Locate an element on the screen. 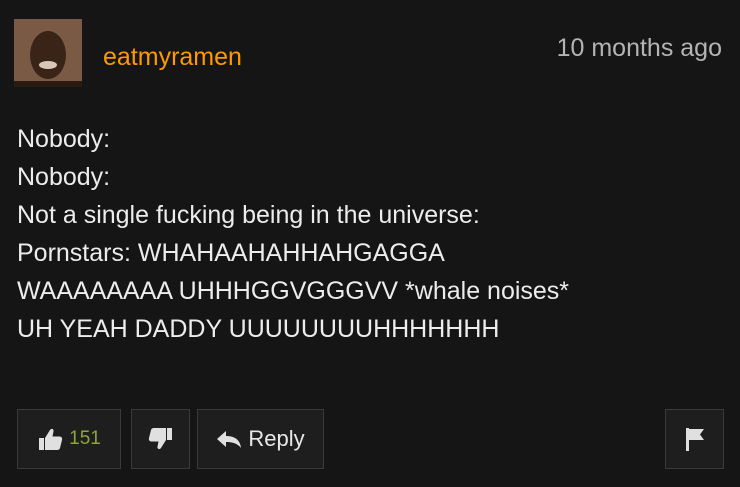  like-button: 151 is located at coordinates (69, 439).